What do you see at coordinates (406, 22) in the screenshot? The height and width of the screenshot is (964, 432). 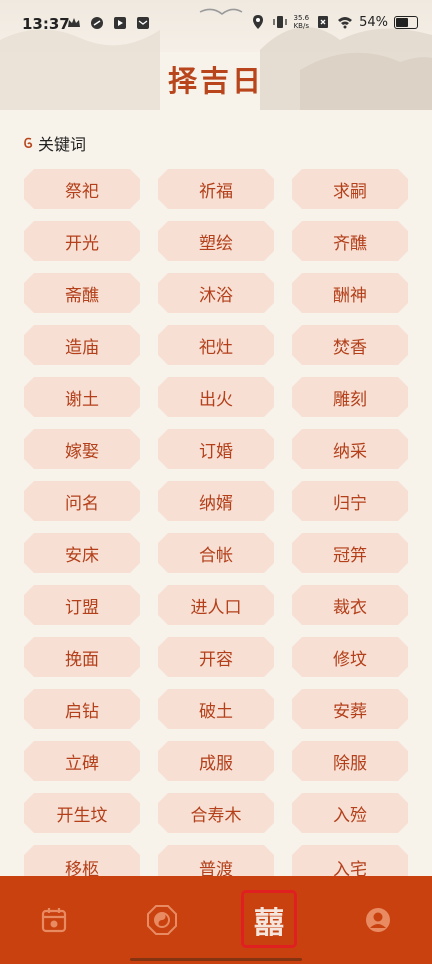 I see `battery-icon` at bounding box center [406, 22].